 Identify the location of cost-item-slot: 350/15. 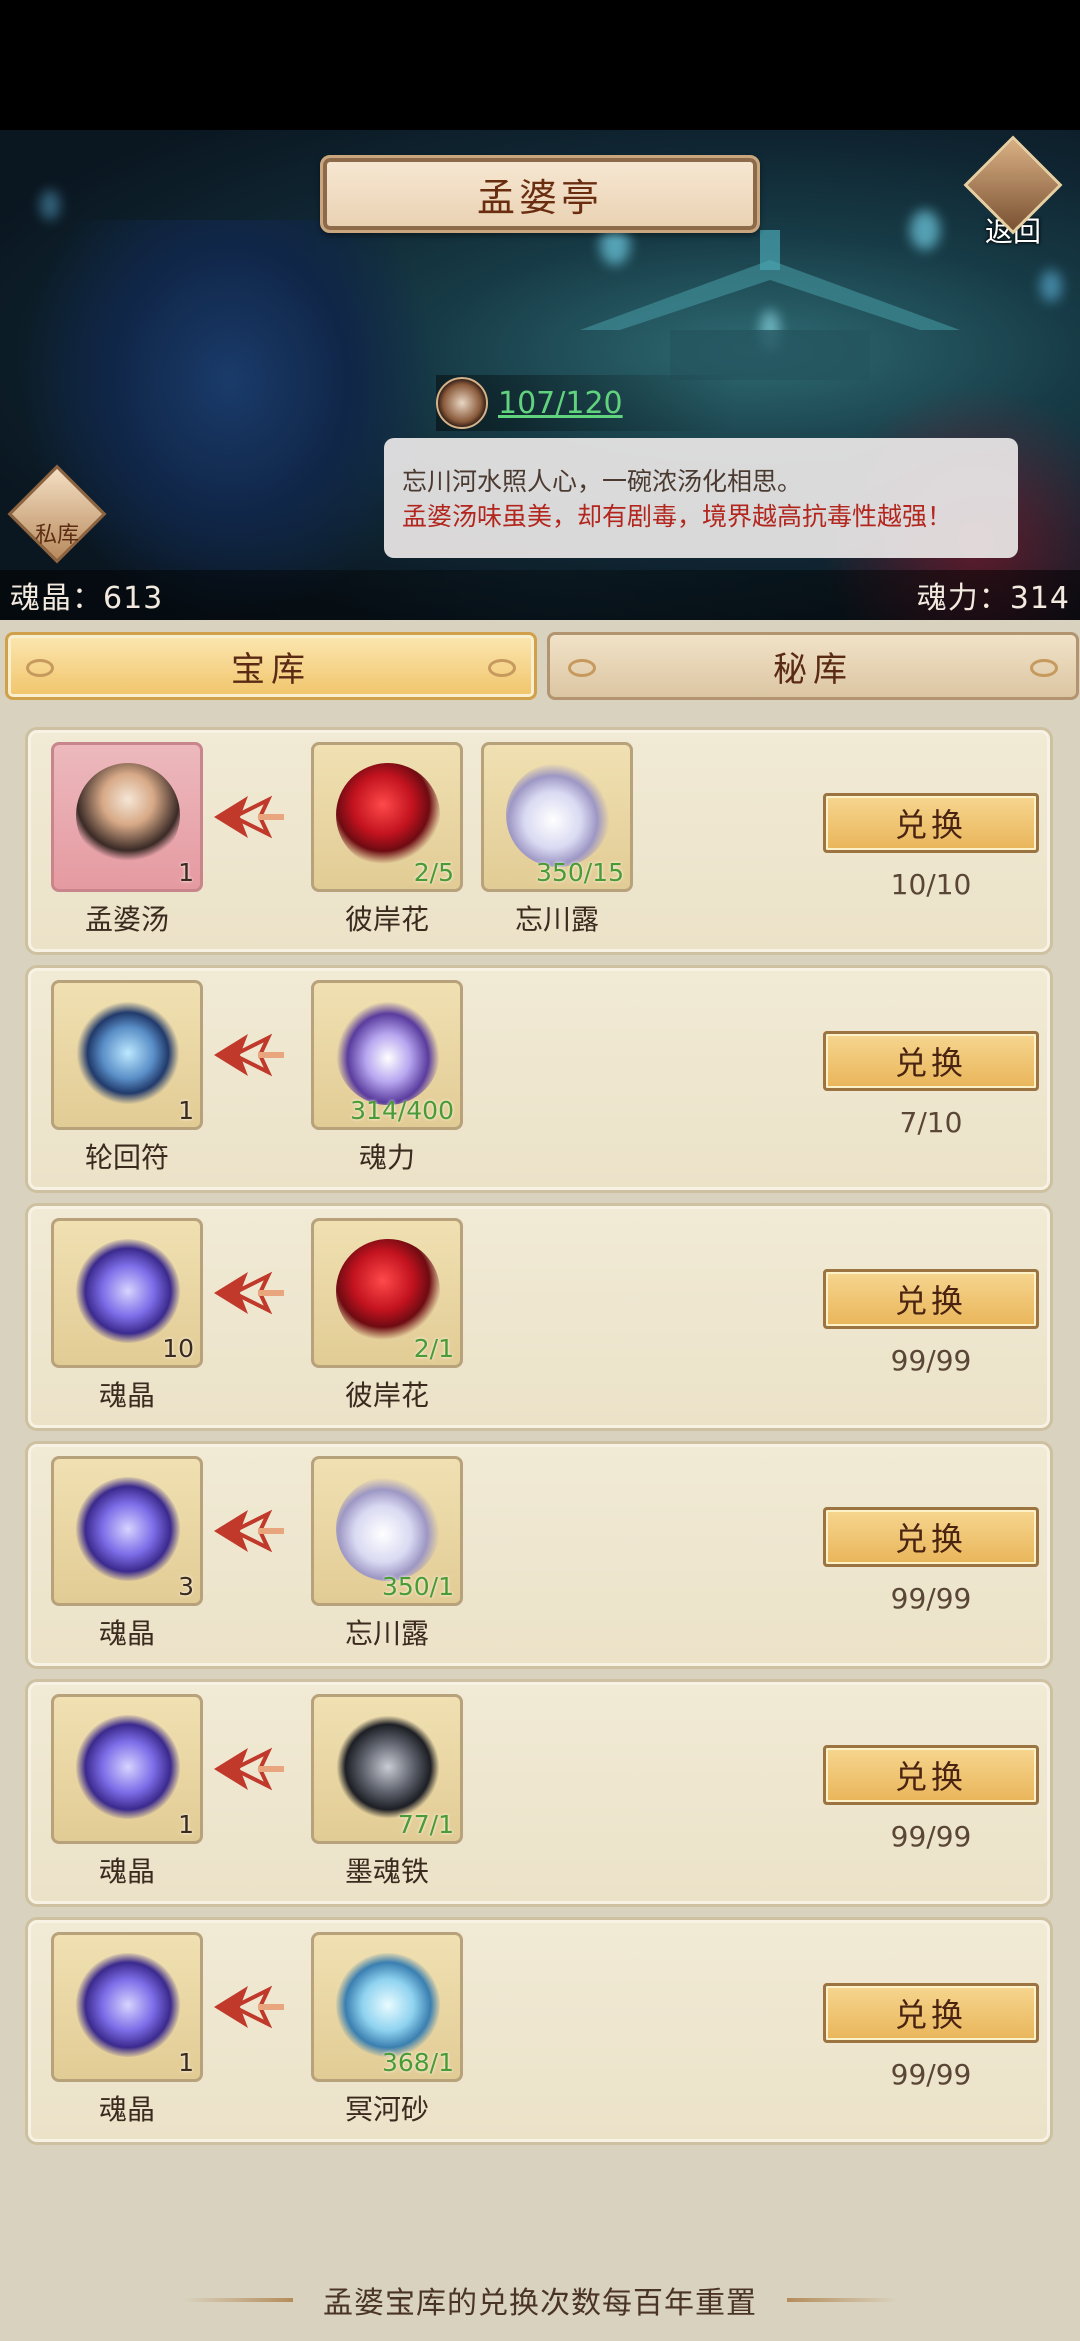
(557, 817).